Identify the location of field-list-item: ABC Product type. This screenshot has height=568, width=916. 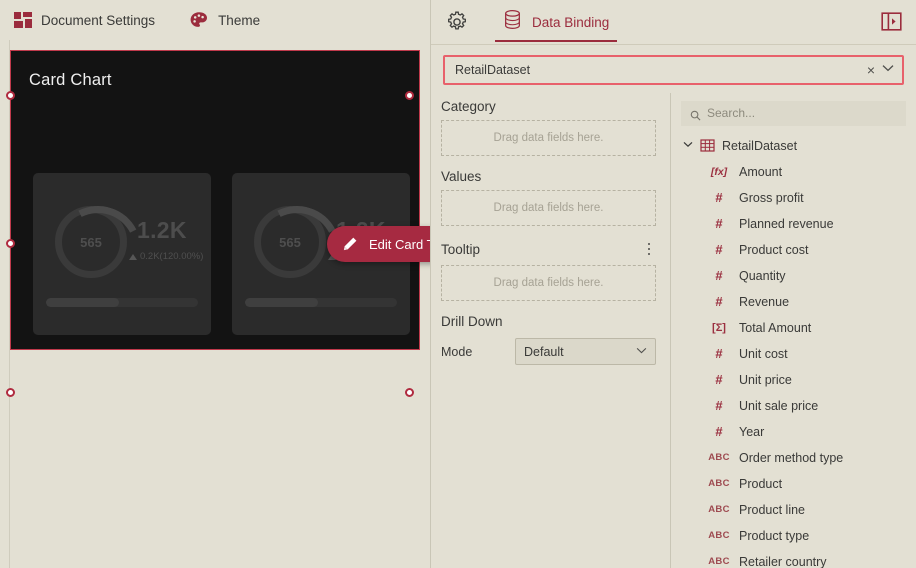
(793, 536).